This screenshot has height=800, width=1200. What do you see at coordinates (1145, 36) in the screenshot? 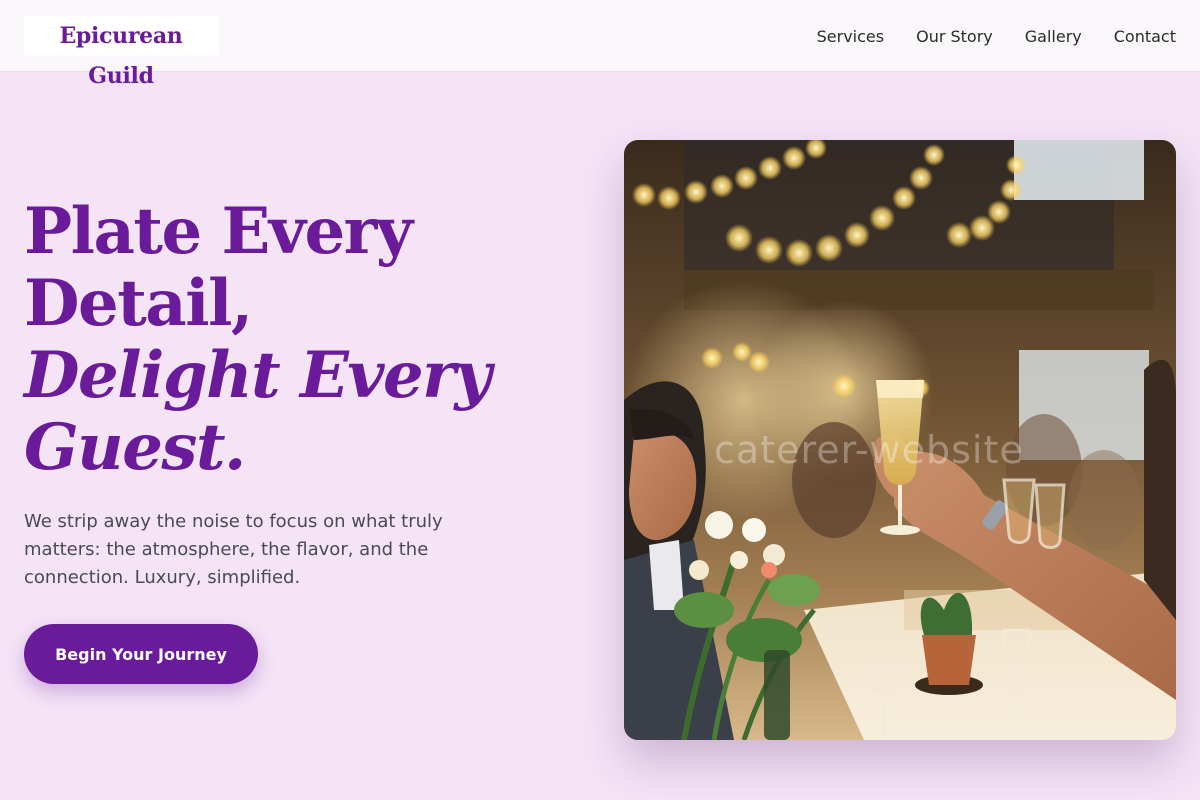
I see `nav-link-contact: Contact` at bounding box center [1145, 36].